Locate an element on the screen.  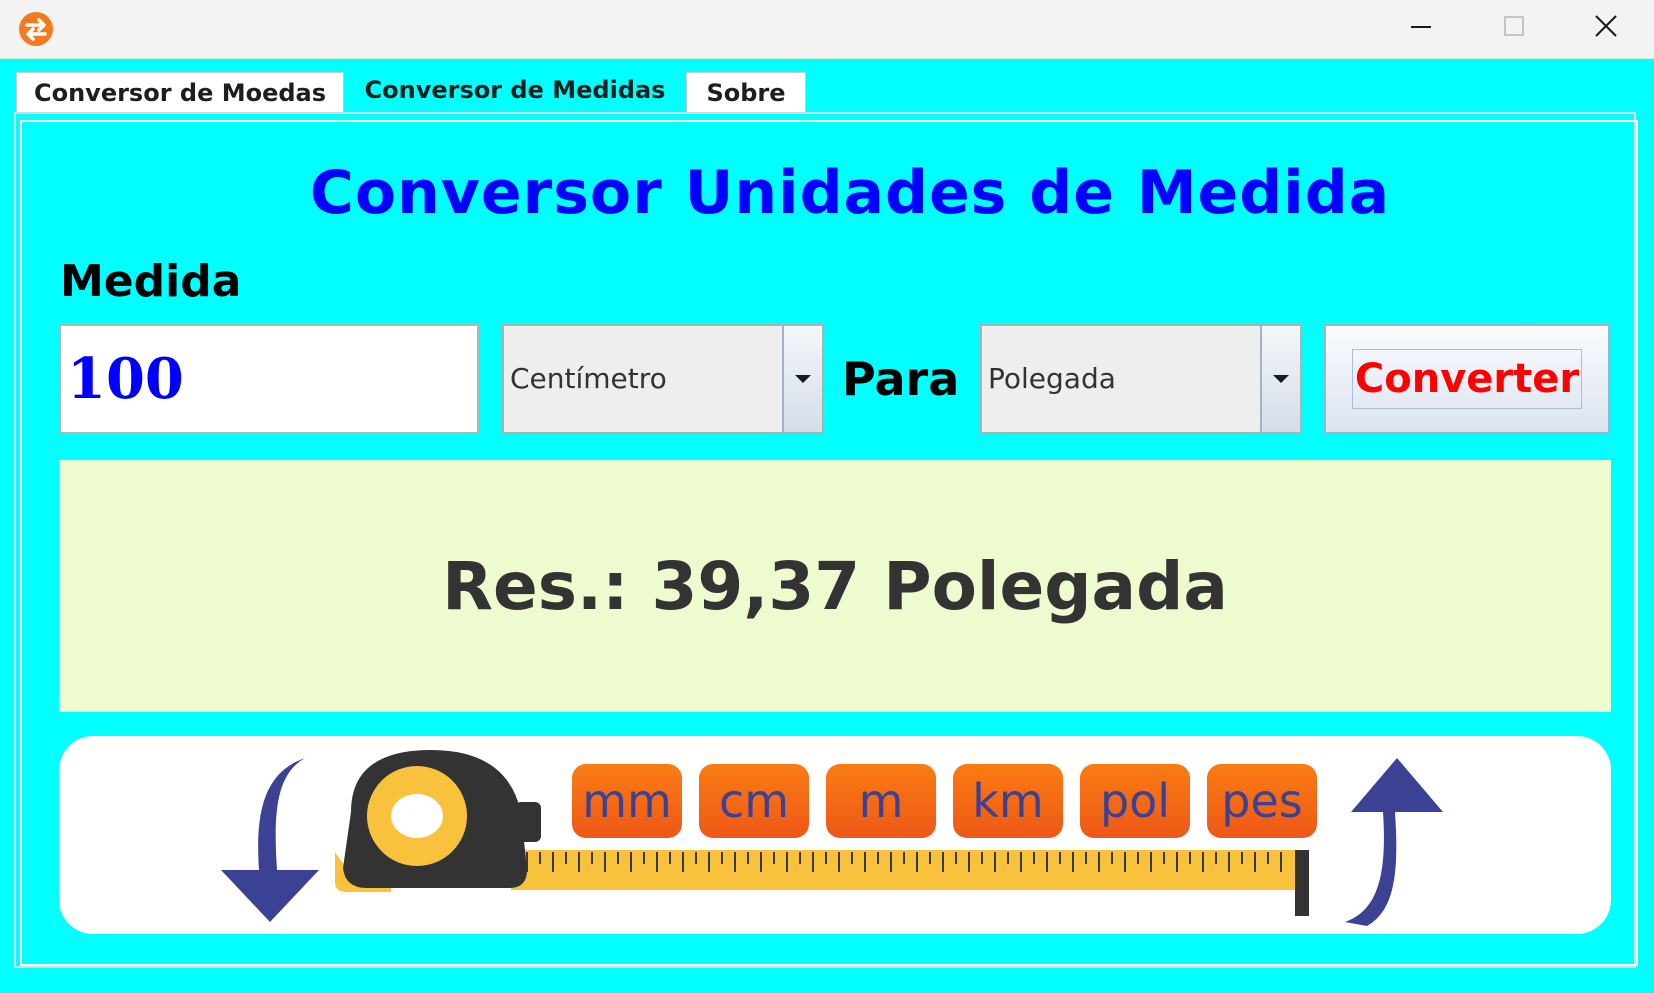
from-unit-select: Centímetro is located at coordinates (663, 379).